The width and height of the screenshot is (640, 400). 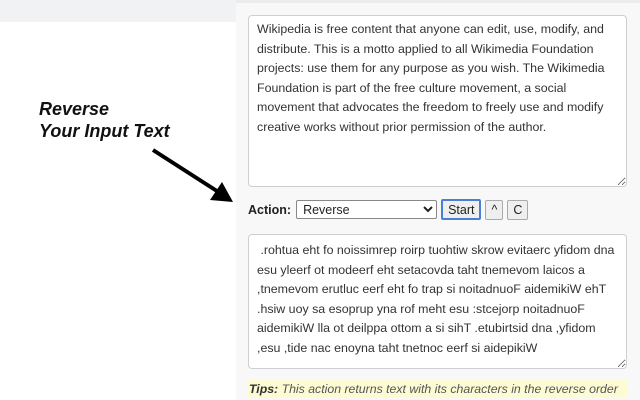 I want to click on clear-button: C, so click(x=518, y=209).